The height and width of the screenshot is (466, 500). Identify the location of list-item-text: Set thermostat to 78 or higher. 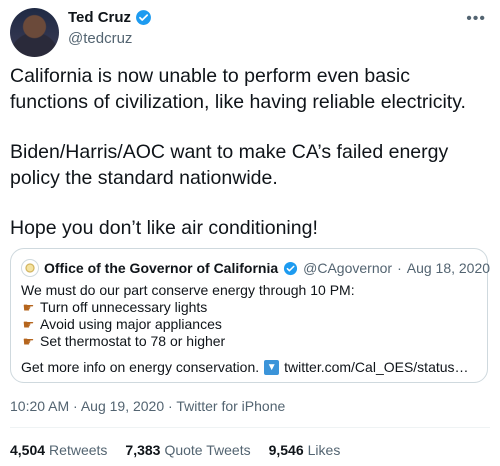
(133, 341).